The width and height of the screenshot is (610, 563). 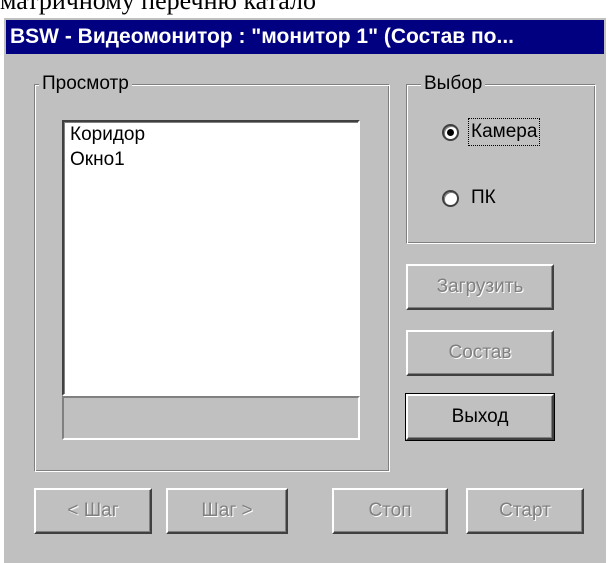 I want to click on view-status-field, so click(x=211, y=418).